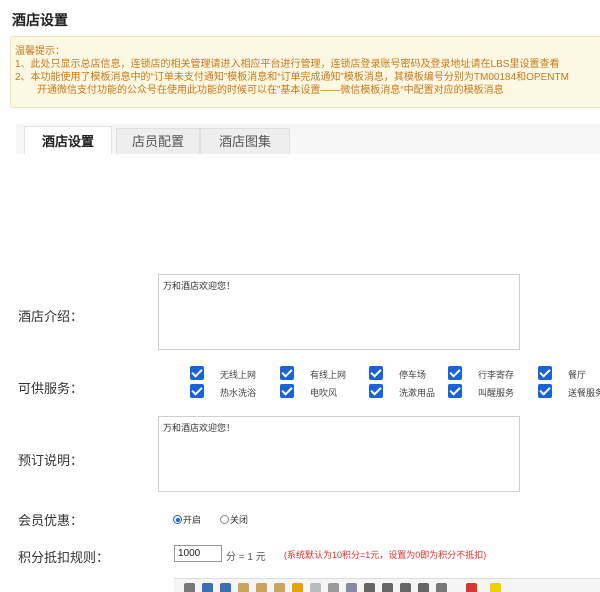  What do you see at coordinates (339, 312) in the screenshot?
I see `intro-textarea: 万和酒店欢迎您！` at bounding box center [339, 312].